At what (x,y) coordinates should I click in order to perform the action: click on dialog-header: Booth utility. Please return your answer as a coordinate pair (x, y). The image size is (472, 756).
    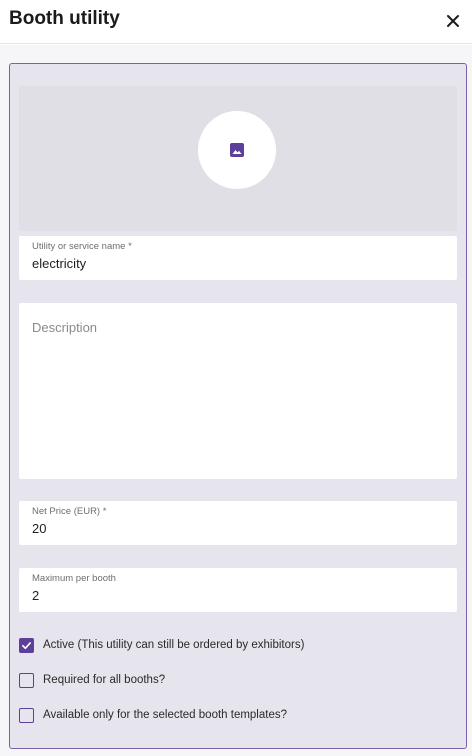
    Looking at the image, I should click on (236, 22).